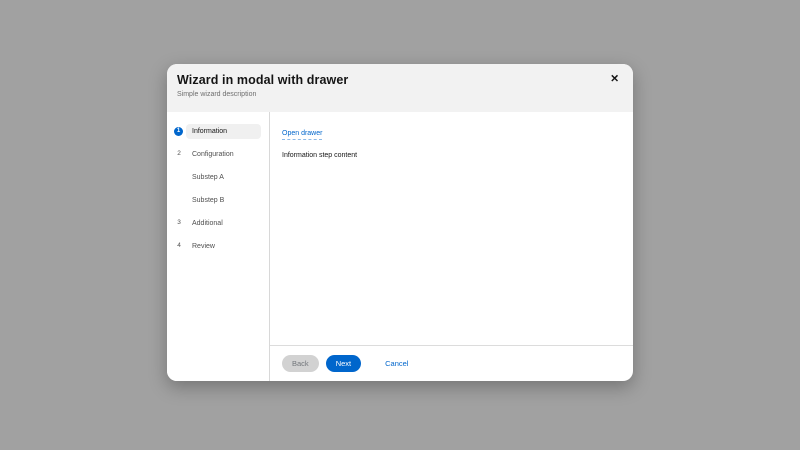  Describe the element at coordinates (208, 200) in the screenshot. I see `step-label: Substep B` at that location.